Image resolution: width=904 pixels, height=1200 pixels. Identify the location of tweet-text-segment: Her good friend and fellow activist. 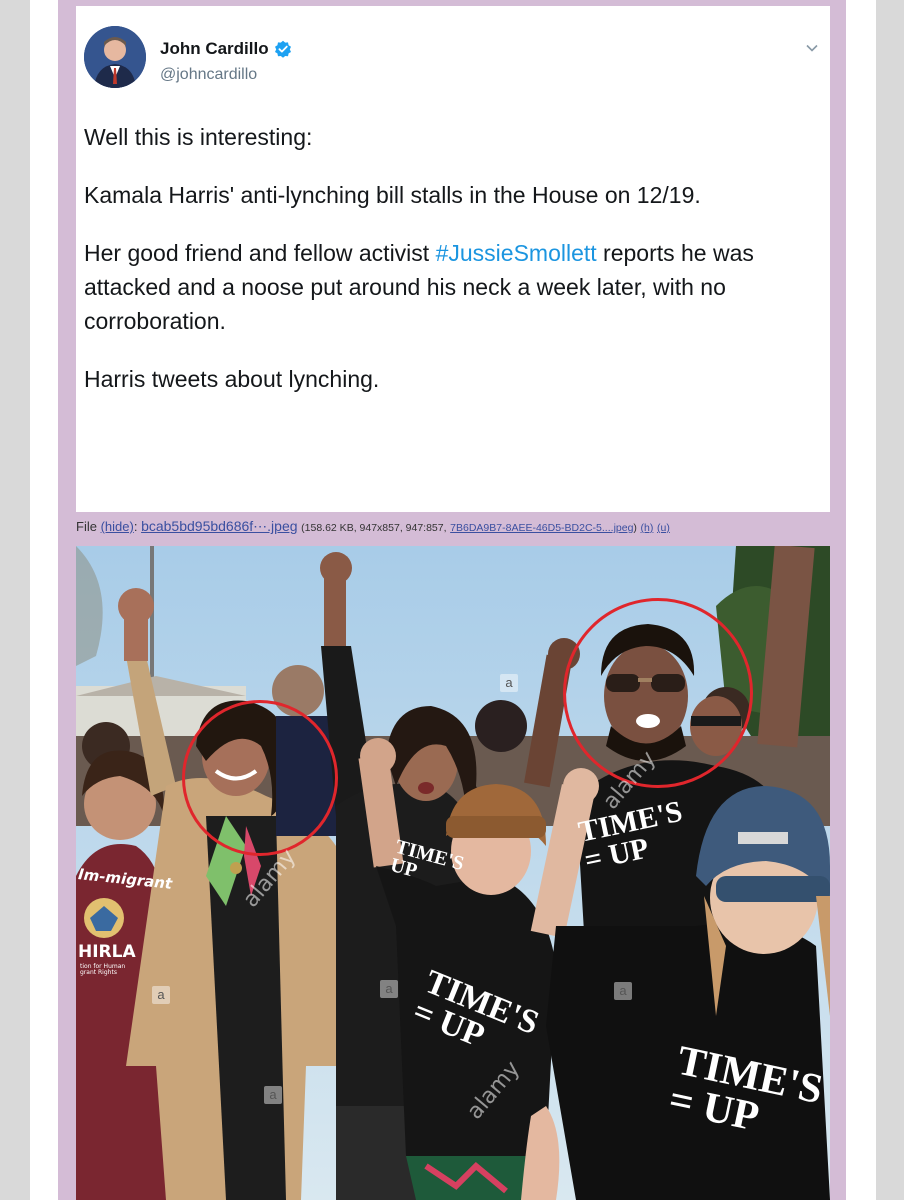
(260, 253).